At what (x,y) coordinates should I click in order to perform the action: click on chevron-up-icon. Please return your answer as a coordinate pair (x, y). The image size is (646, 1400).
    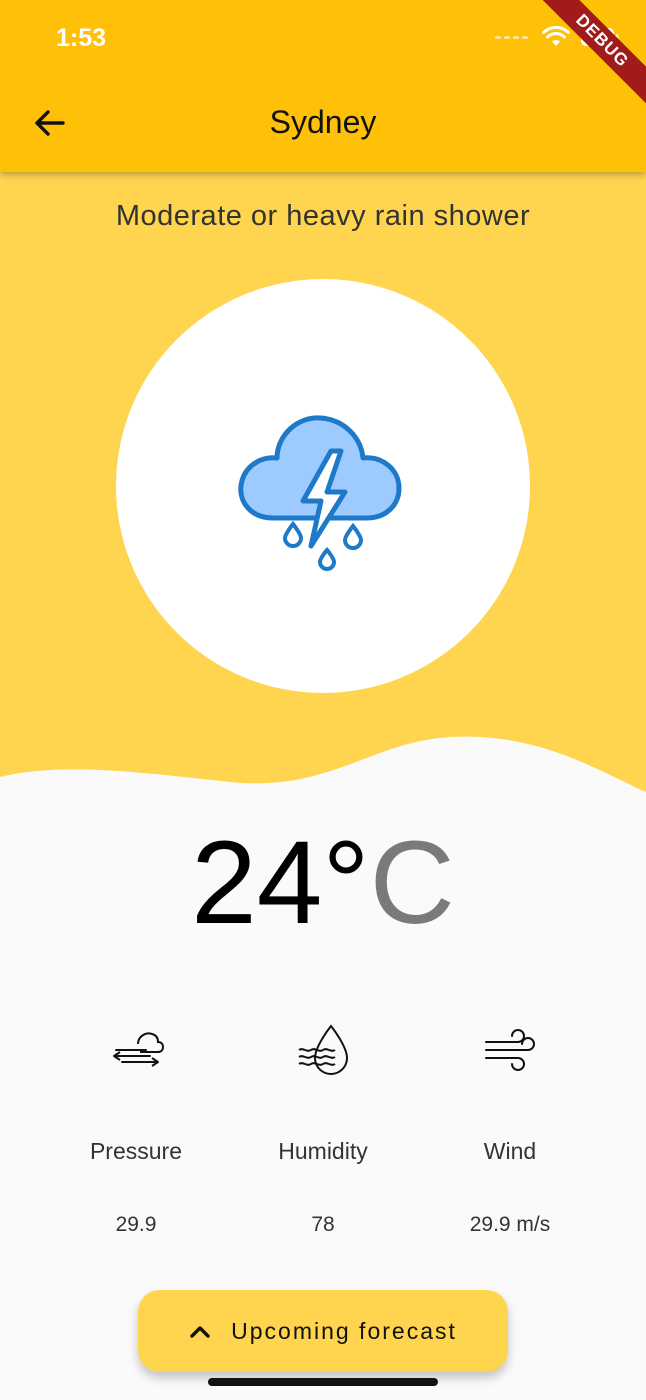
    Looking at the image, I should click on (200, 1332).